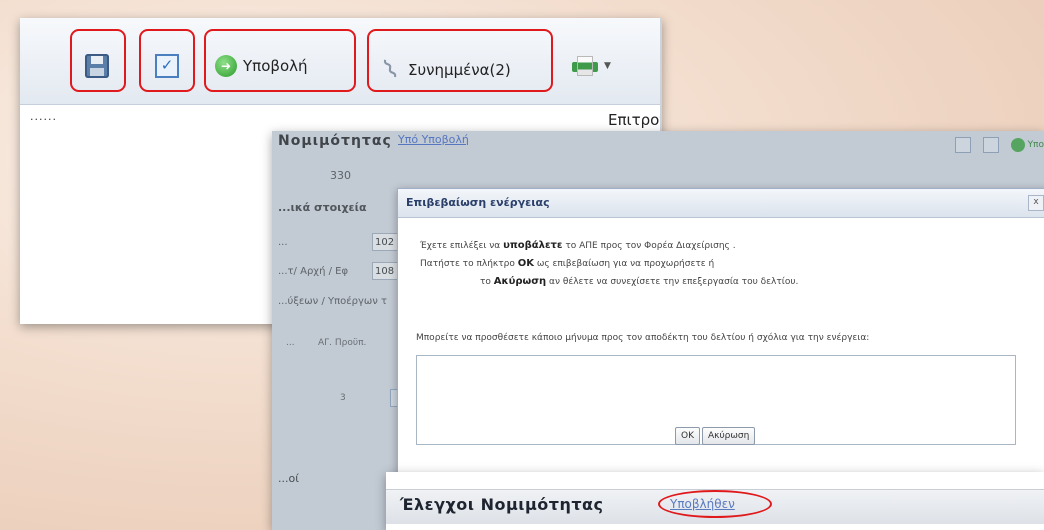 The image size is (1044, 530). I want to click on toolbar: ✓ ➜ Υποβολή ⌇ Συνημμένα (2) ▼, so click(341, 61).